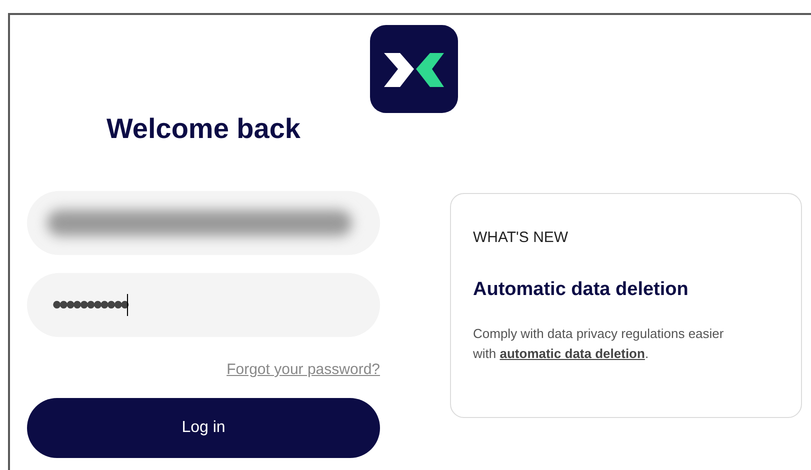 The height and width of the screenshot is (470, 811). What do you see at coordinates (203, 428) in the screenshot?
I see `login-button: Log in` at bounding box center [203, 428].